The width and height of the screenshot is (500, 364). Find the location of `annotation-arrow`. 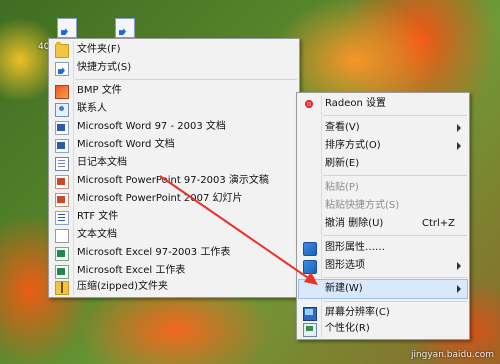

annotation-arrow is located at coordinates (238, 230).